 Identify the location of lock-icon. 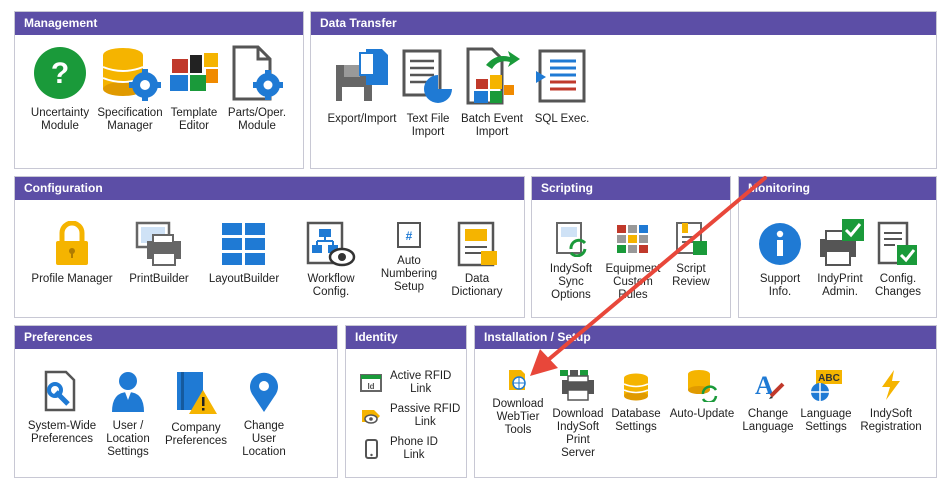
(72, 243).